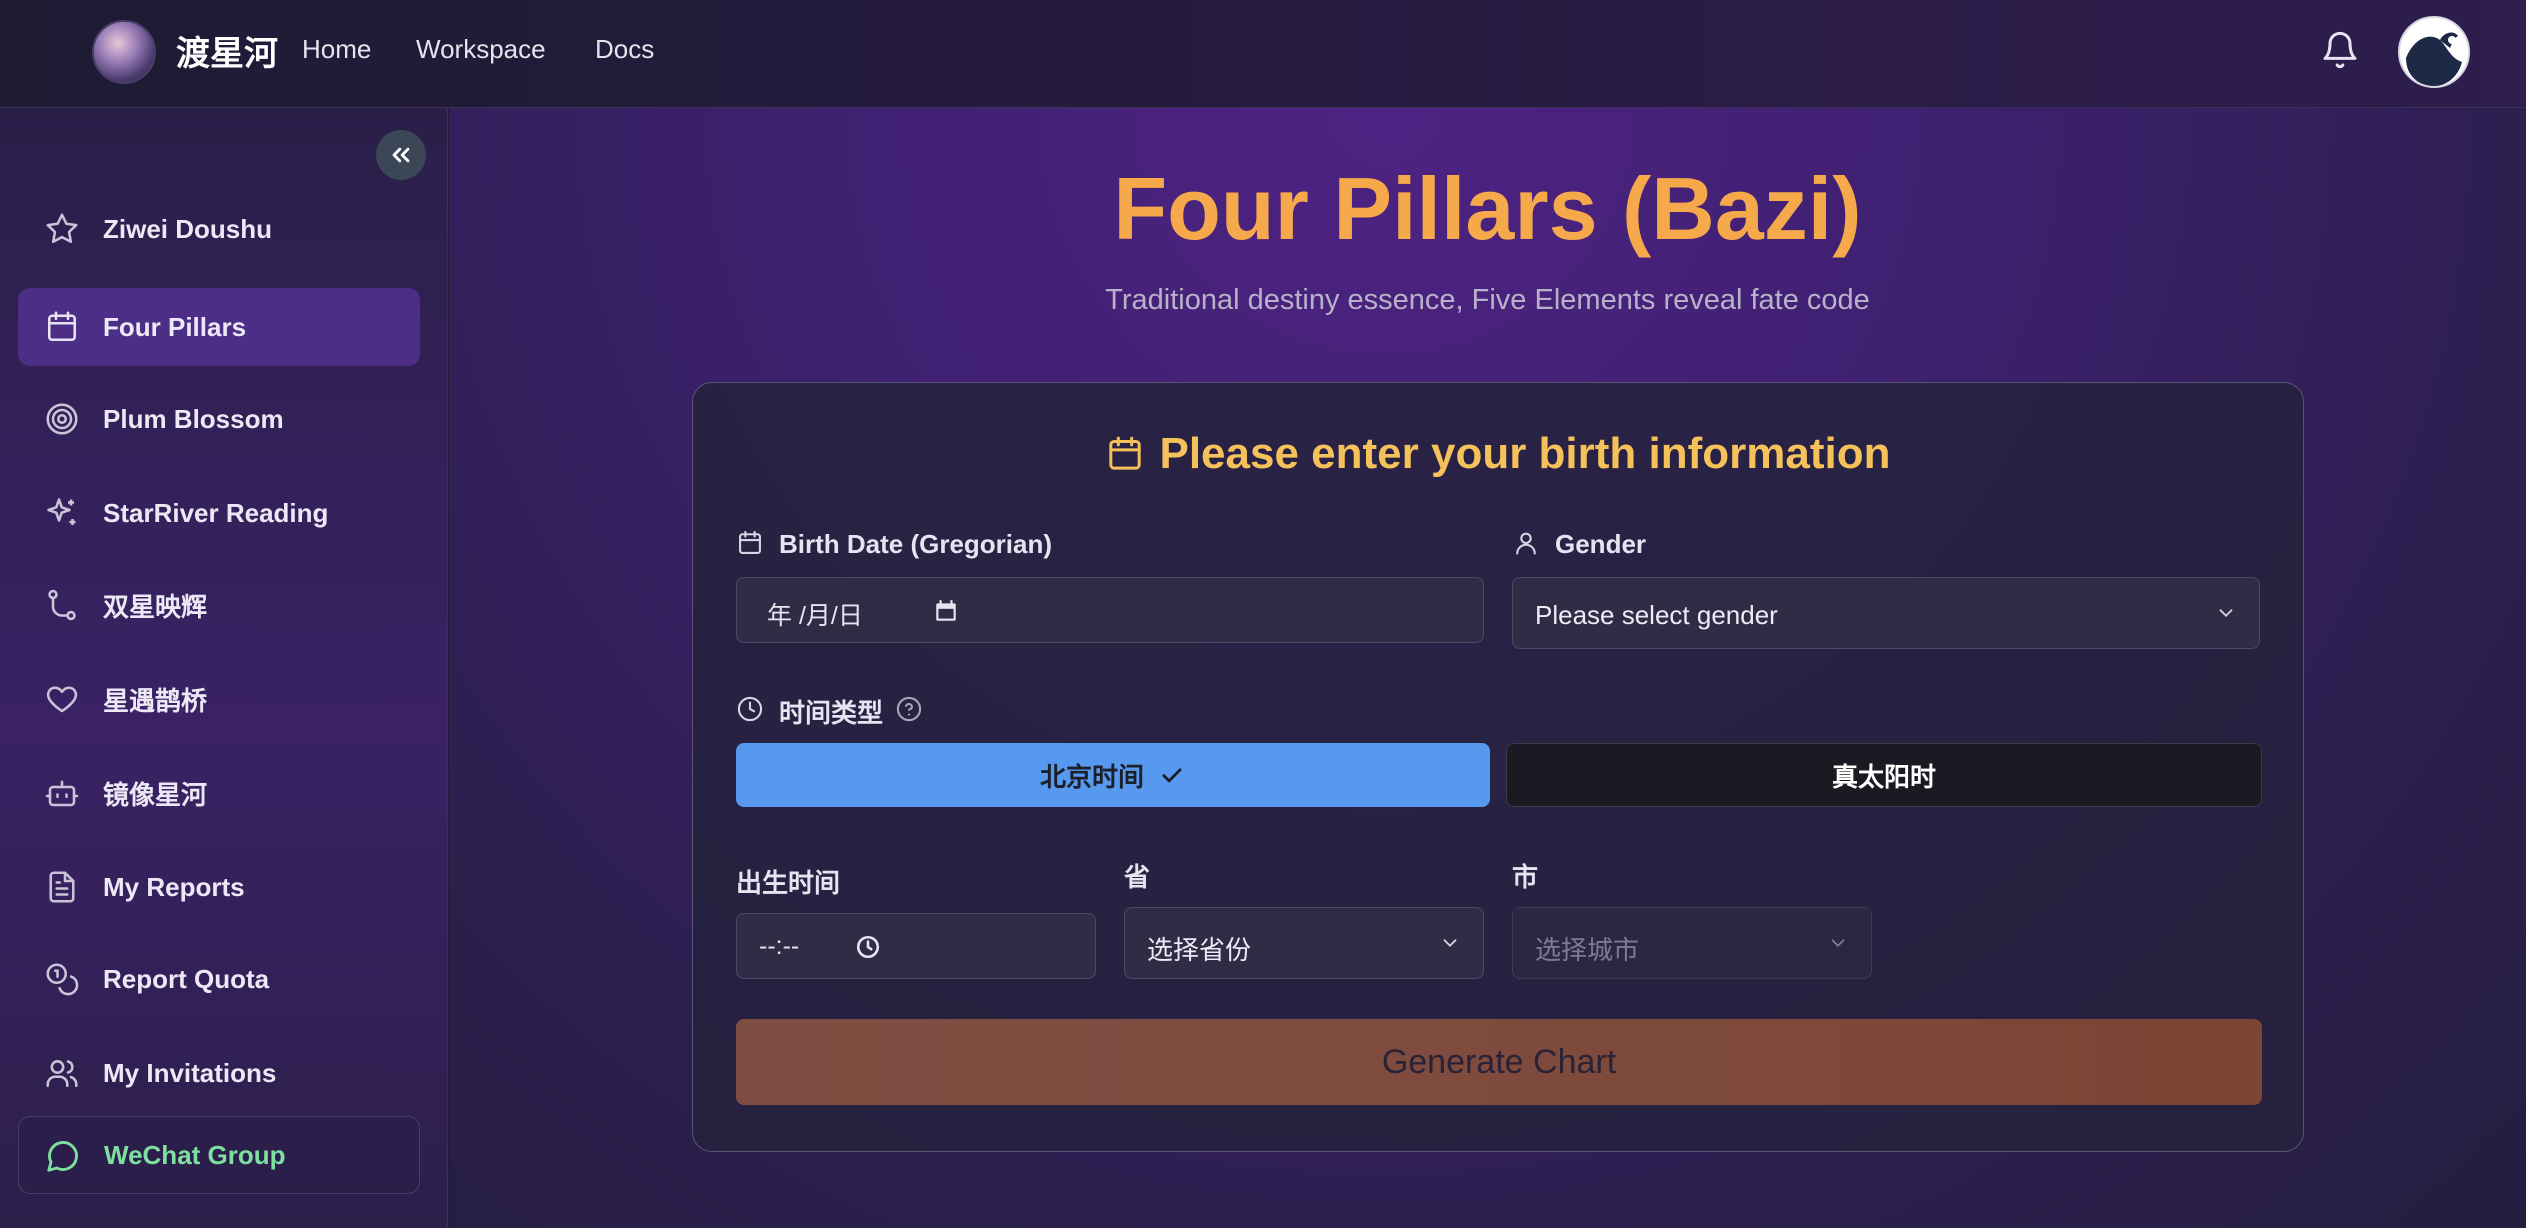  Describe the element at coordinates (219, 605) in the screenshot. I see `sidebar-item-shuangxing: 双星映辉` at that location.